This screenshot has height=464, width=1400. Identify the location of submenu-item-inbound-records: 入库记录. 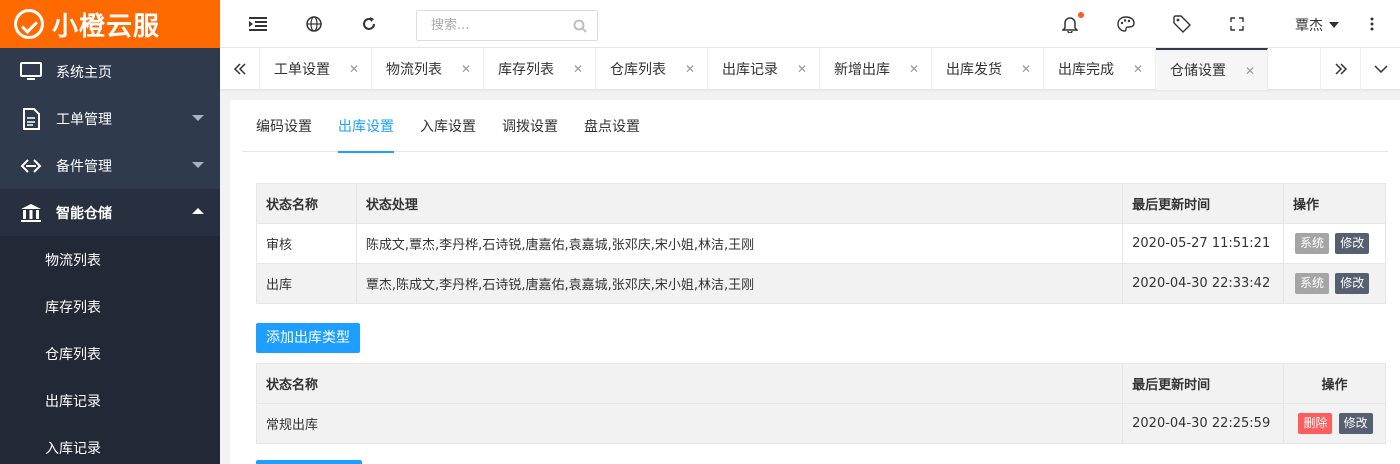
(110, 444).